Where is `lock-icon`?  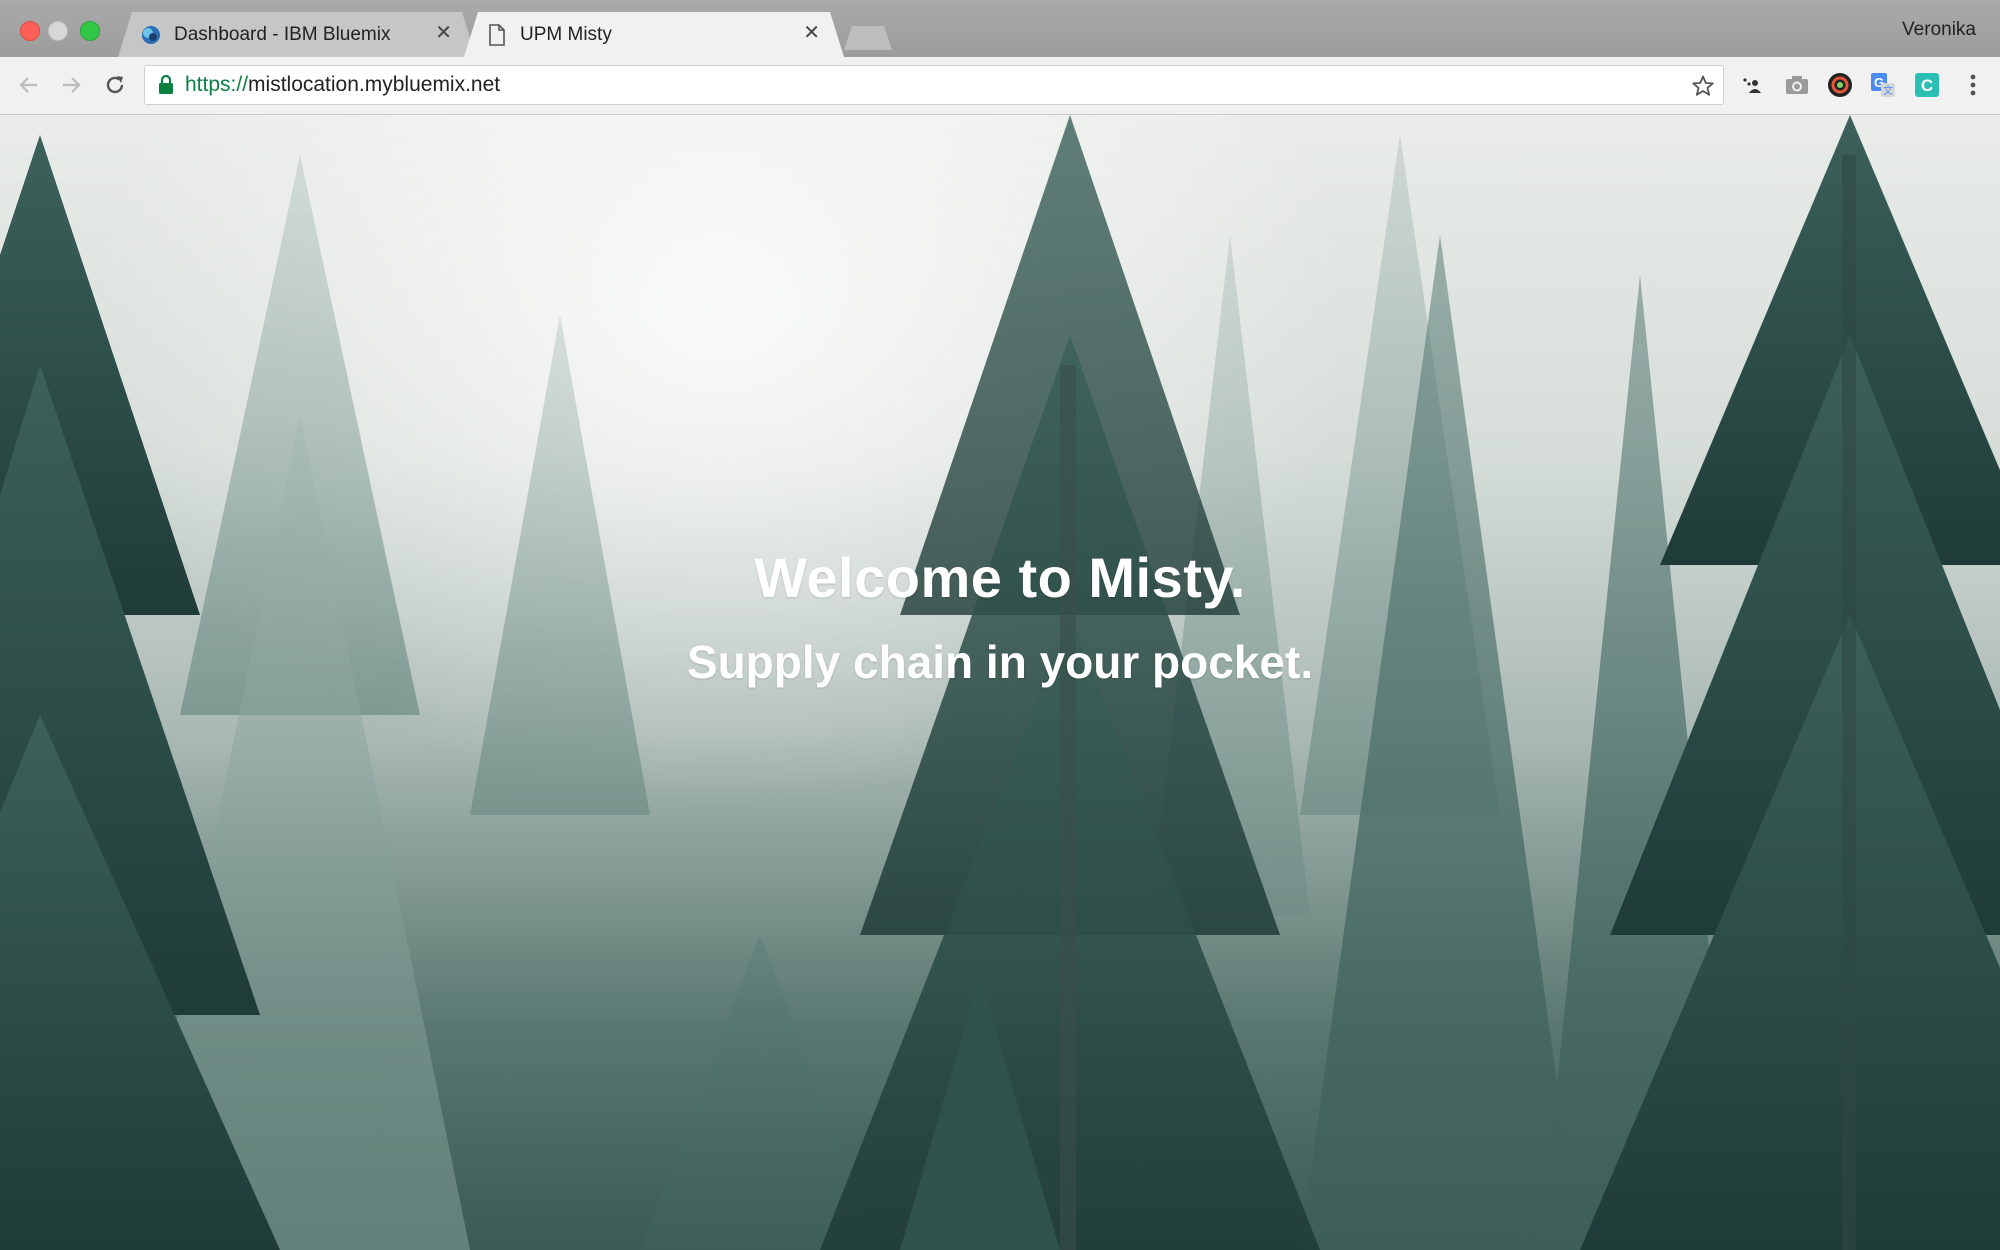 lock-icon is located at coordinates (166, 85).